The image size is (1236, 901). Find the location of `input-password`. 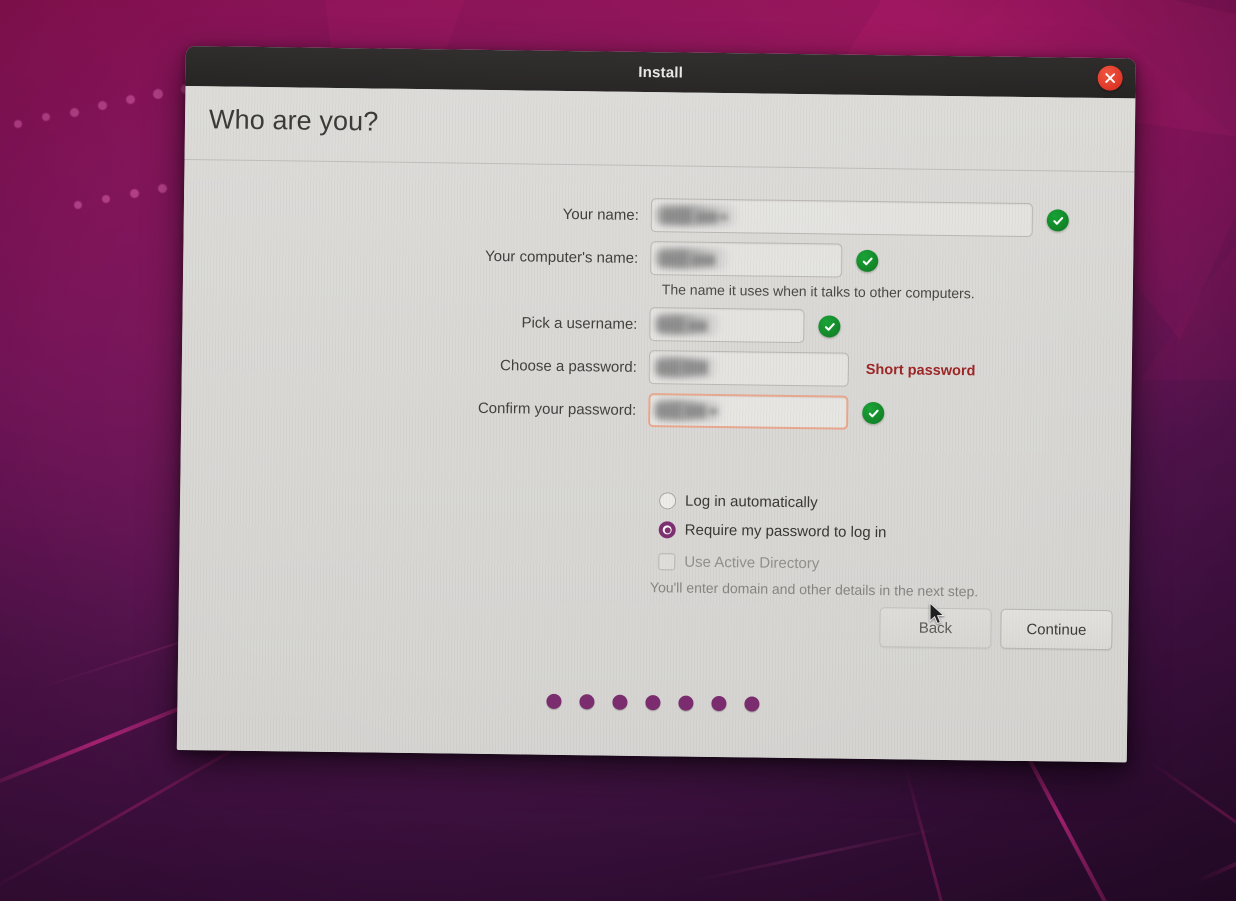

input-password is located at coordinates (749, 368).